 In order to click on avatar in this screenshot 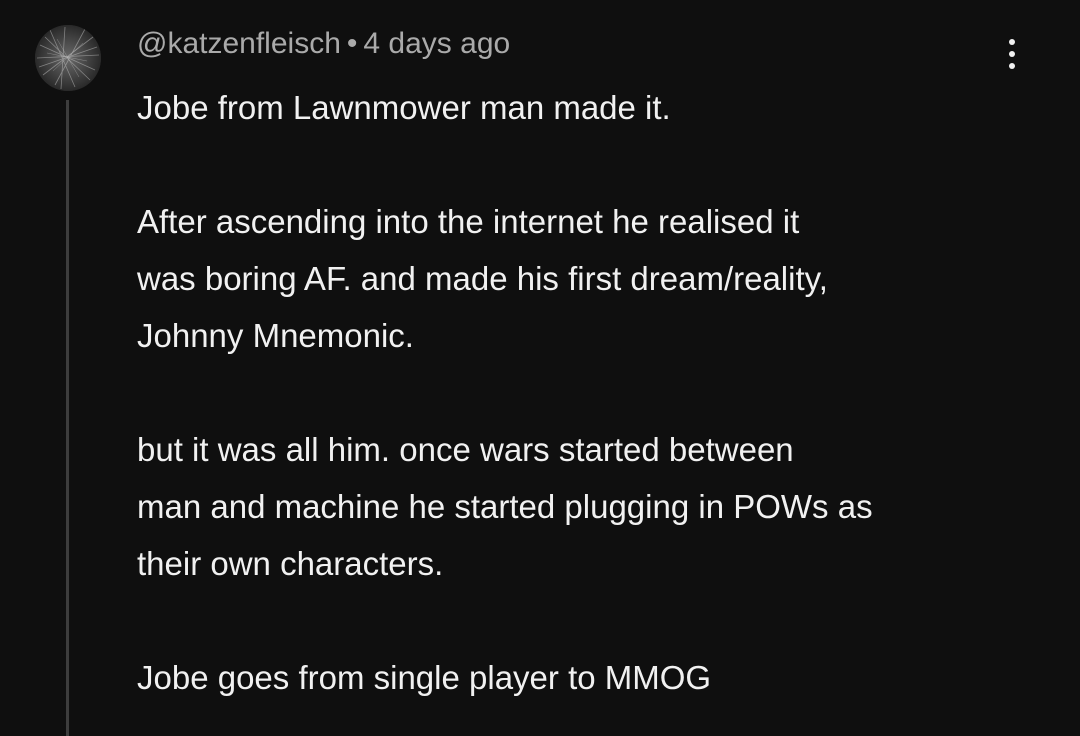, I will do `click(68, 58)`.